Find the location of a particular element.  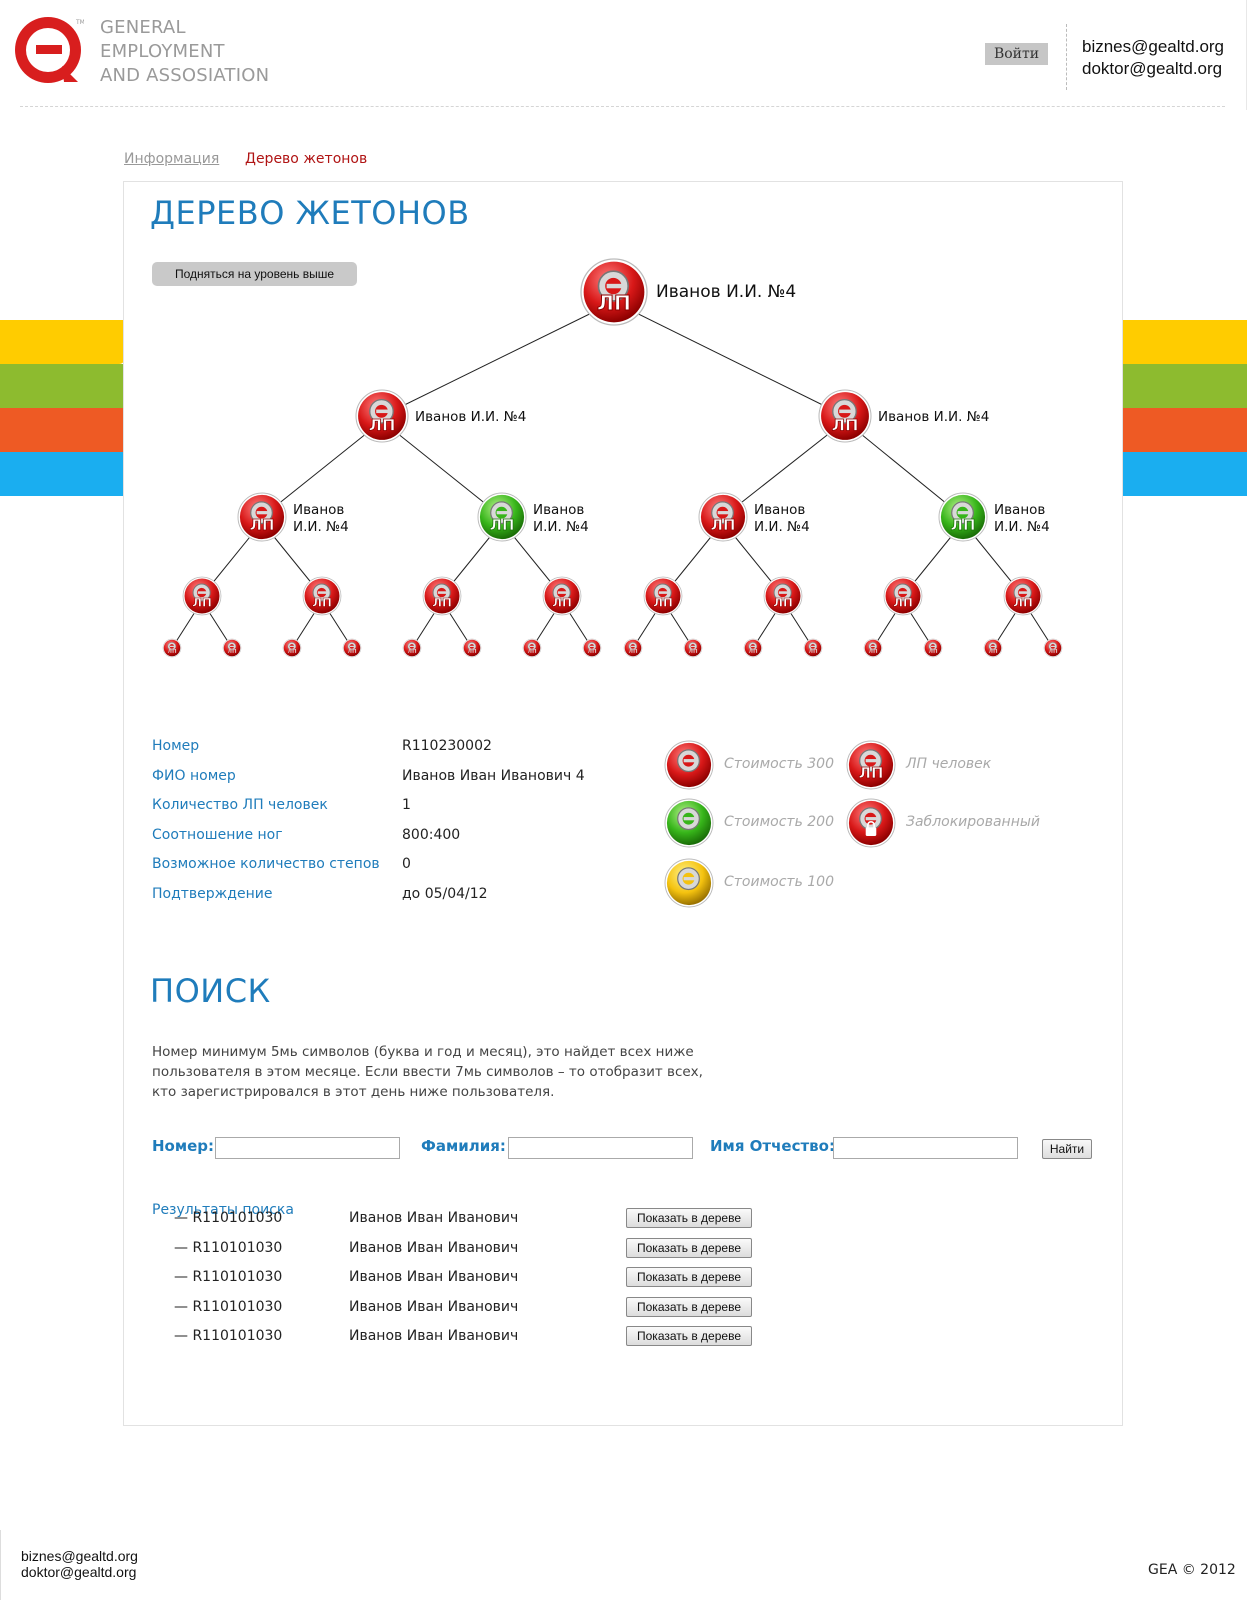

header-contacts: biznes@gealtd.org doktor@gealtd.org is located at coordinates (1153, 58).